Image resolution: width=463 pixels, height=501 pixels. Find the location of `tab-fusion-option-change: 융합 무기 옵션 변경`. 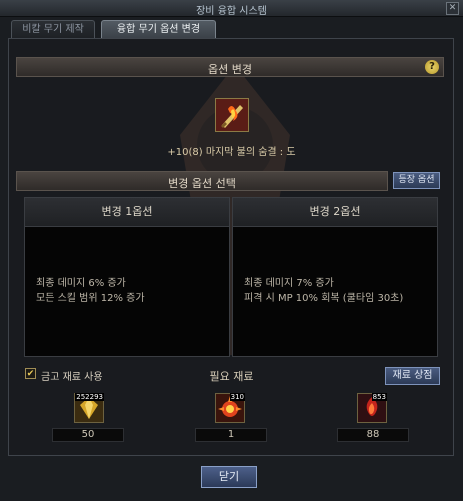

tab-fusion-option-change: 융합 무기 옵션 변경 is located at coordinates (158, 29).